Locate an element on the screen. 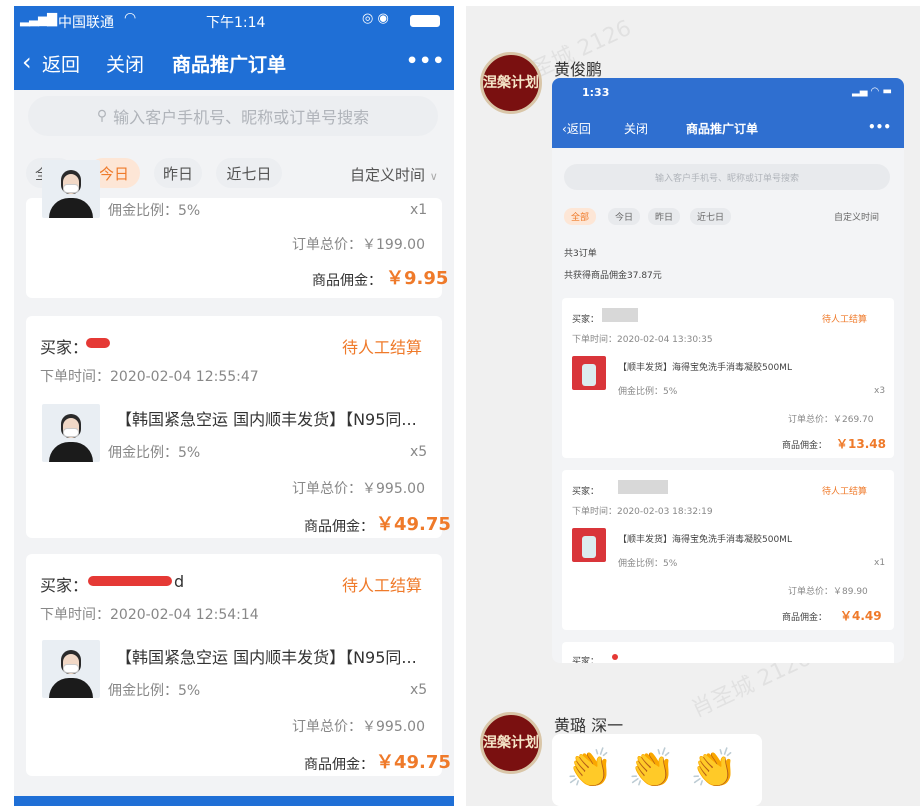 This screenshot has height=810, width=924. shot-order-count: 共3订单 is located at coordinates (580, 254).